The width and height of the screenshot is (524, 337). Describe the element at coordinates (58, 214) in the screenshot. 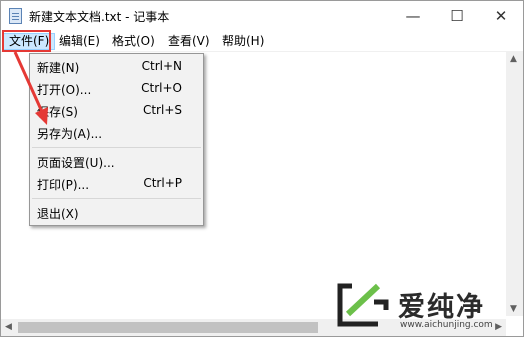

I see `menu-item-label: 退出(X)` at that location.